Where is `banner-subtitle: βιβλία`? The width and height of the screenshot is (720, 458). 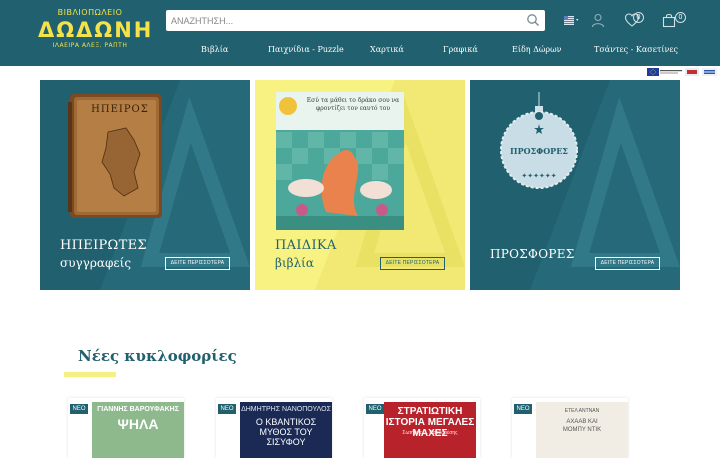 banner-subtitle: βιβλία is located at coordinates (294, 263).